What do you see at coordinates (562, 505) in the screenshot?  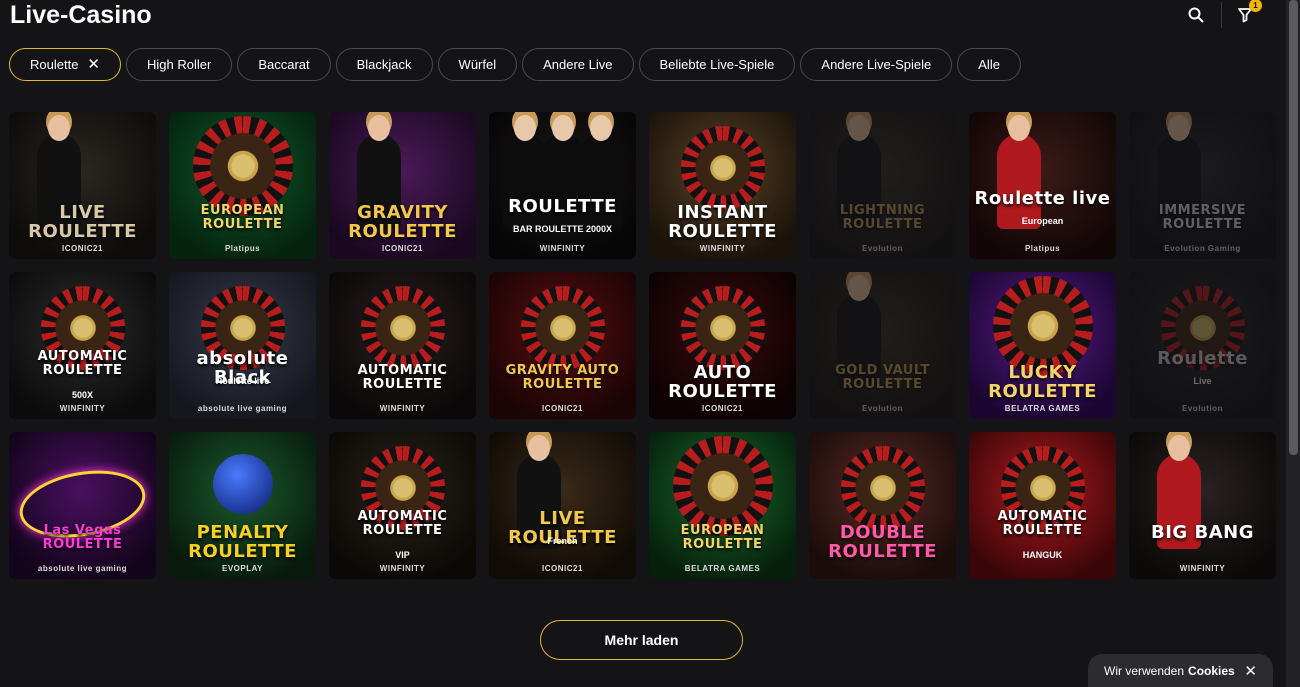 I see `game-tile: LIVE ROULETTE French ICONIC21` at bounding box center [562, 505].